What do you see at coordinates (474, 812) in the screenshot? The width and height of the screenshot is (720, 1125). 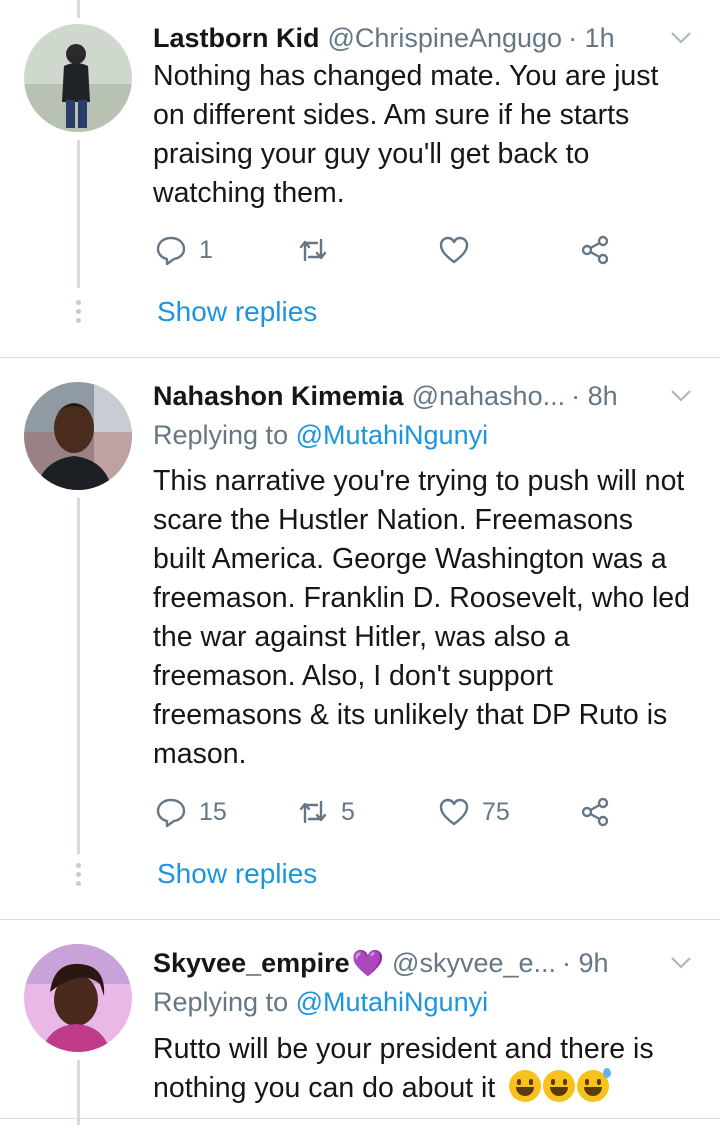 I see `like-button: 75` at bounding box center [474, 812].